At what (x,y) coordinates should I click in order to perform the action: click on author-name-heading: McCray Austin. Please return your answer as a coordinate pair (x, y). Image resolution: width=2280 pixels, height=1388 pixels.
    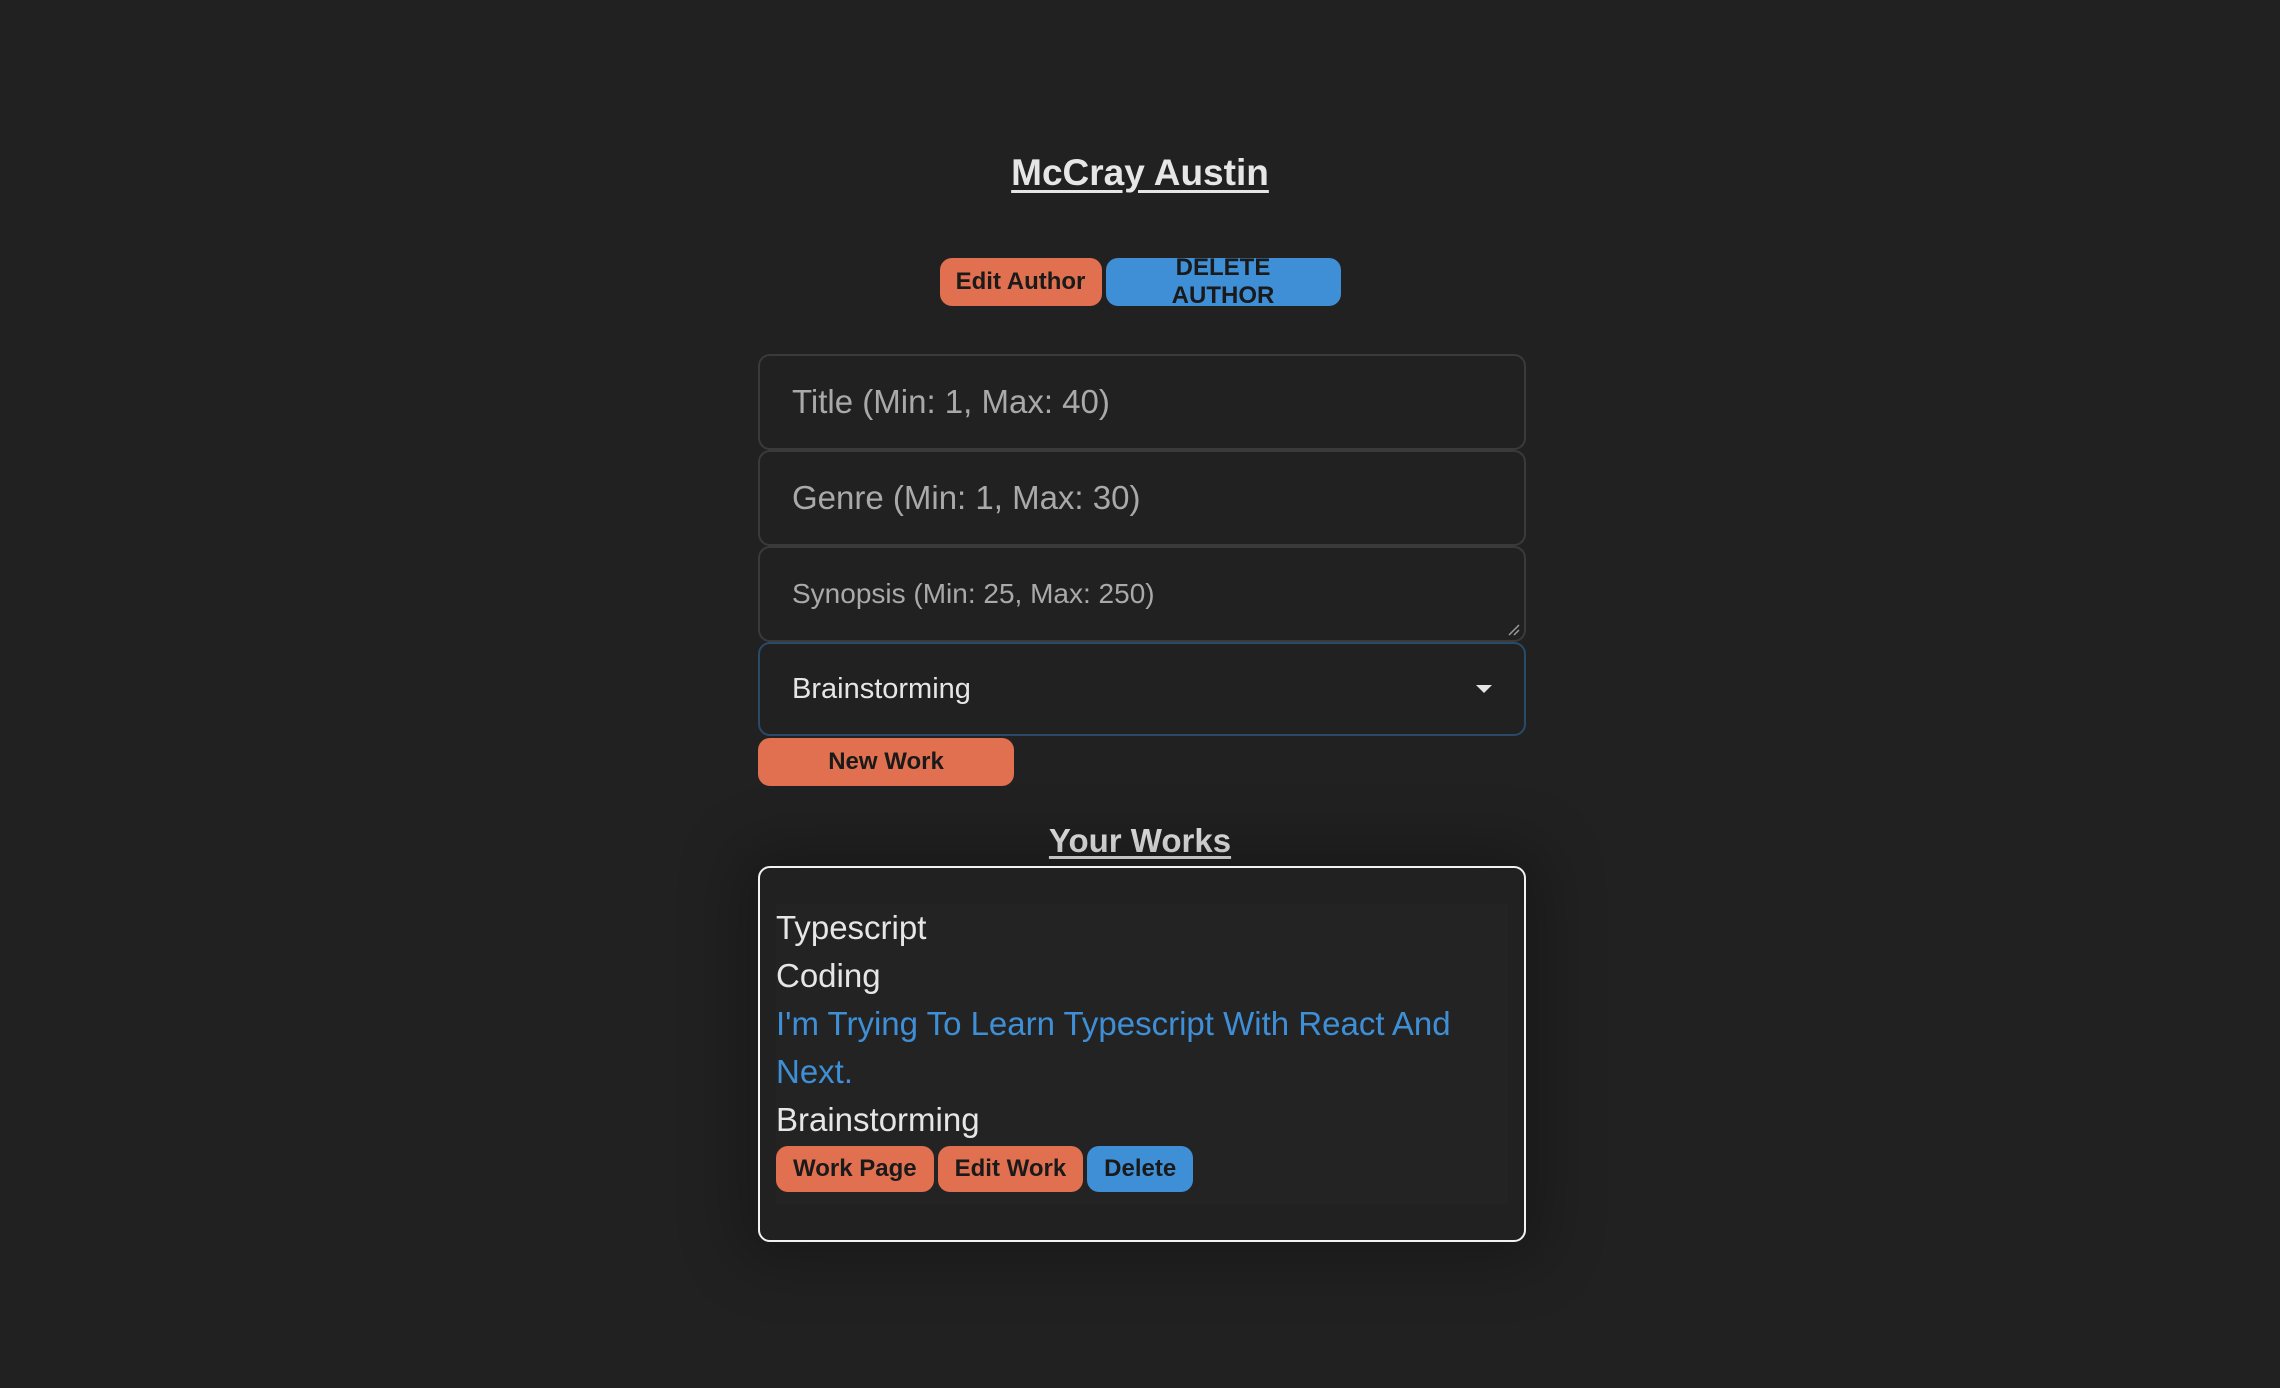
    Looking at the image, I should click on (1140, 172).